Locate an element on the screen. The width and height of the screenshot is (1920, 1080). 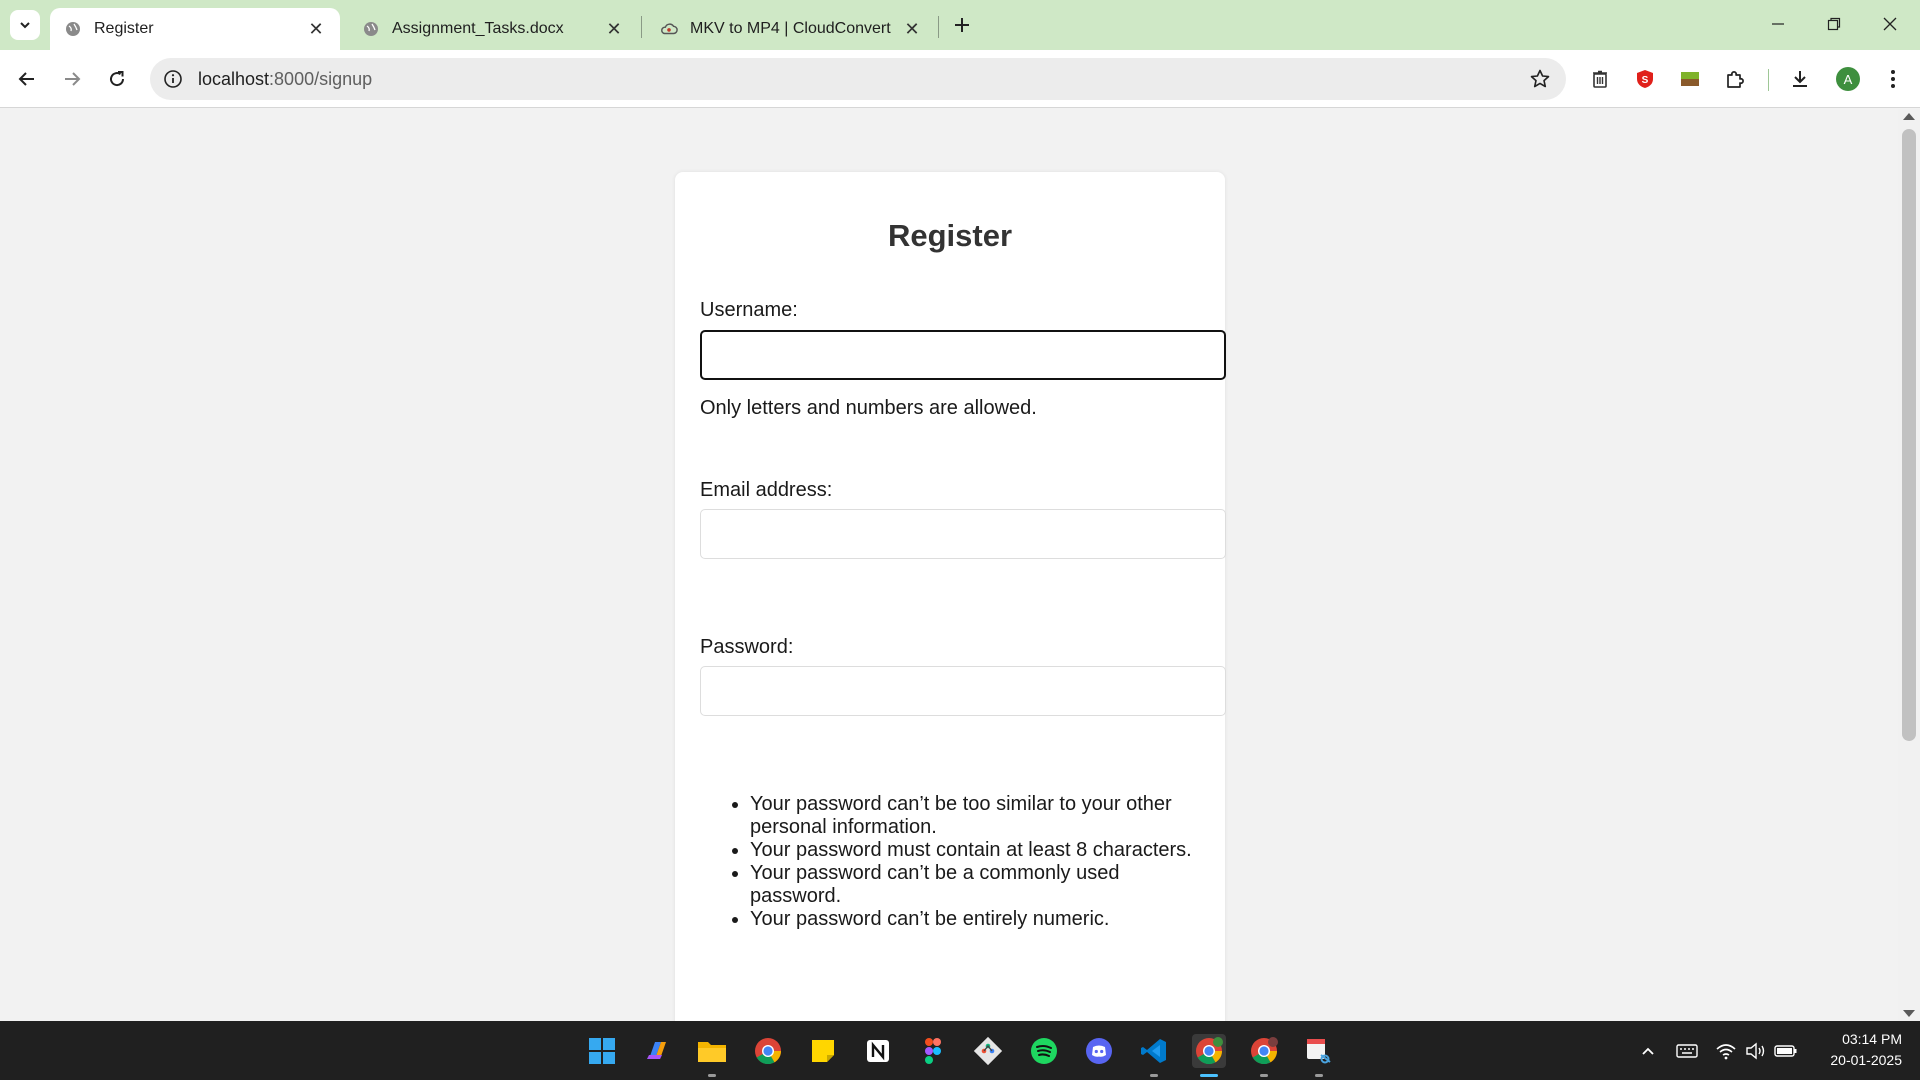
notion-icon is located at coordinates (878, 1051).